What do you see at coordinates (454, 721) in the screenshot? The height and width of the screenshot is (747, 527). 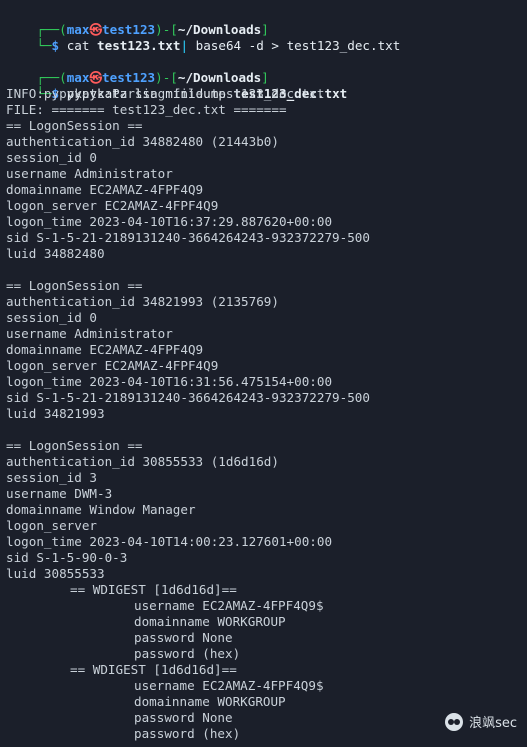 I see `wechat-icon` at bounding box center [454, 721].